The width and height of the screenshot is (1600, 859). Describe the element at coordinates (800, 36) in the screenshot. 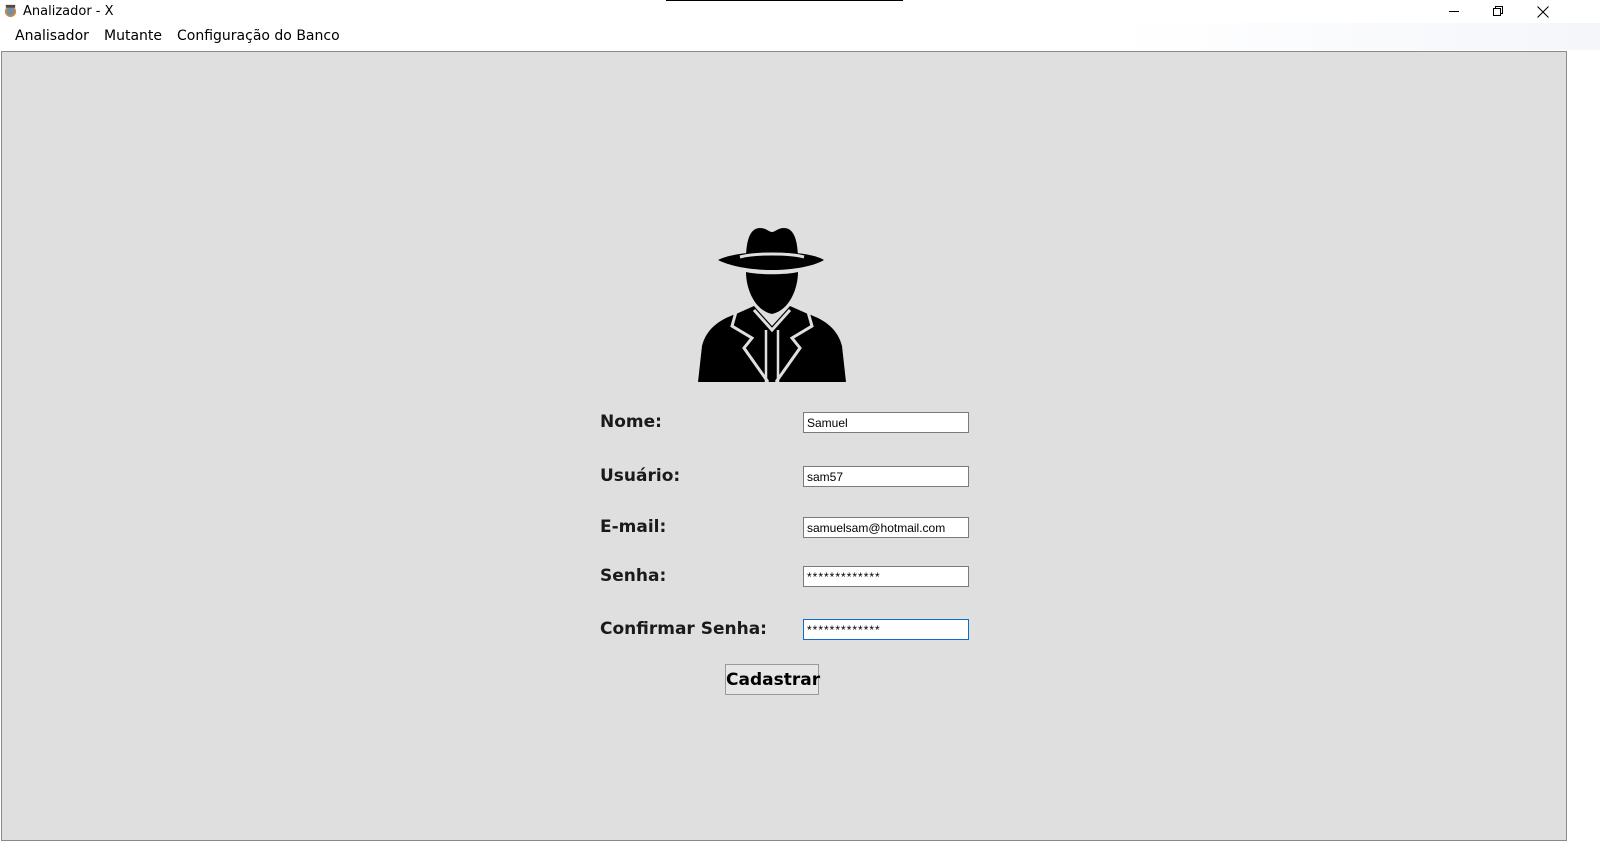

I see `menu-bar: Analisador Mutante Configuração do Banco` at that location.